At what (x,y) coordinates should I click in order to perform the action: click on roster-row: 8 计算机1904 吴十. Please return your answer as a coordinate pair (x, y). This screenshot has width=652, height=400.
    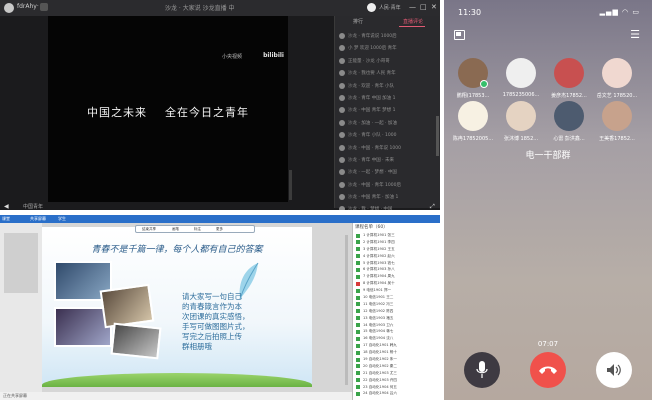
    Looking at the image, I should click on (397, 283).